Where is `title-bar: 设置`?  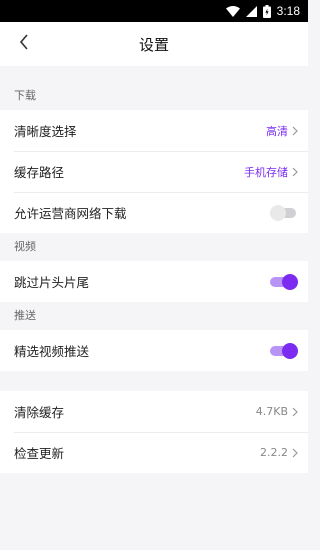 title-bar: 设置 is located at coordinates (154, 44).